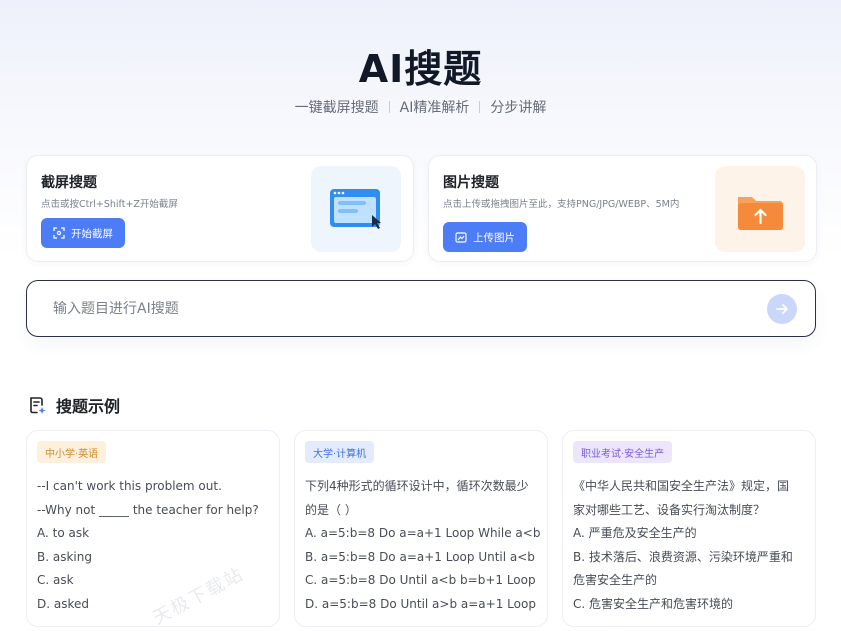  What do you see at coordinates (340, 452) in the screenshot?
I see `subject-tag: 大学·计算机` at bounding box center [340, 452].